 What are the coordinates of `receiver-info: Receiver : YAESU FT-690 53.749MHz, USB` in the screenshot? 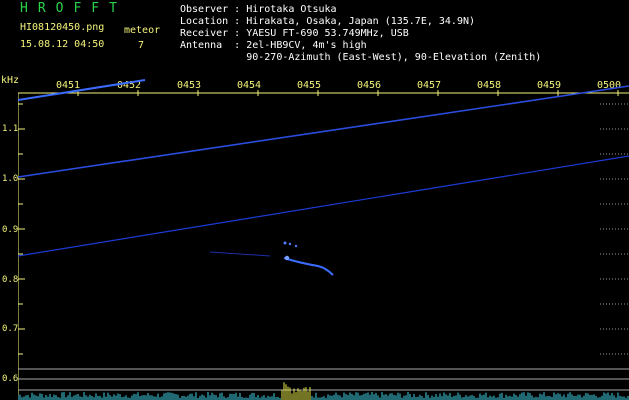 It's located at (294, 33).